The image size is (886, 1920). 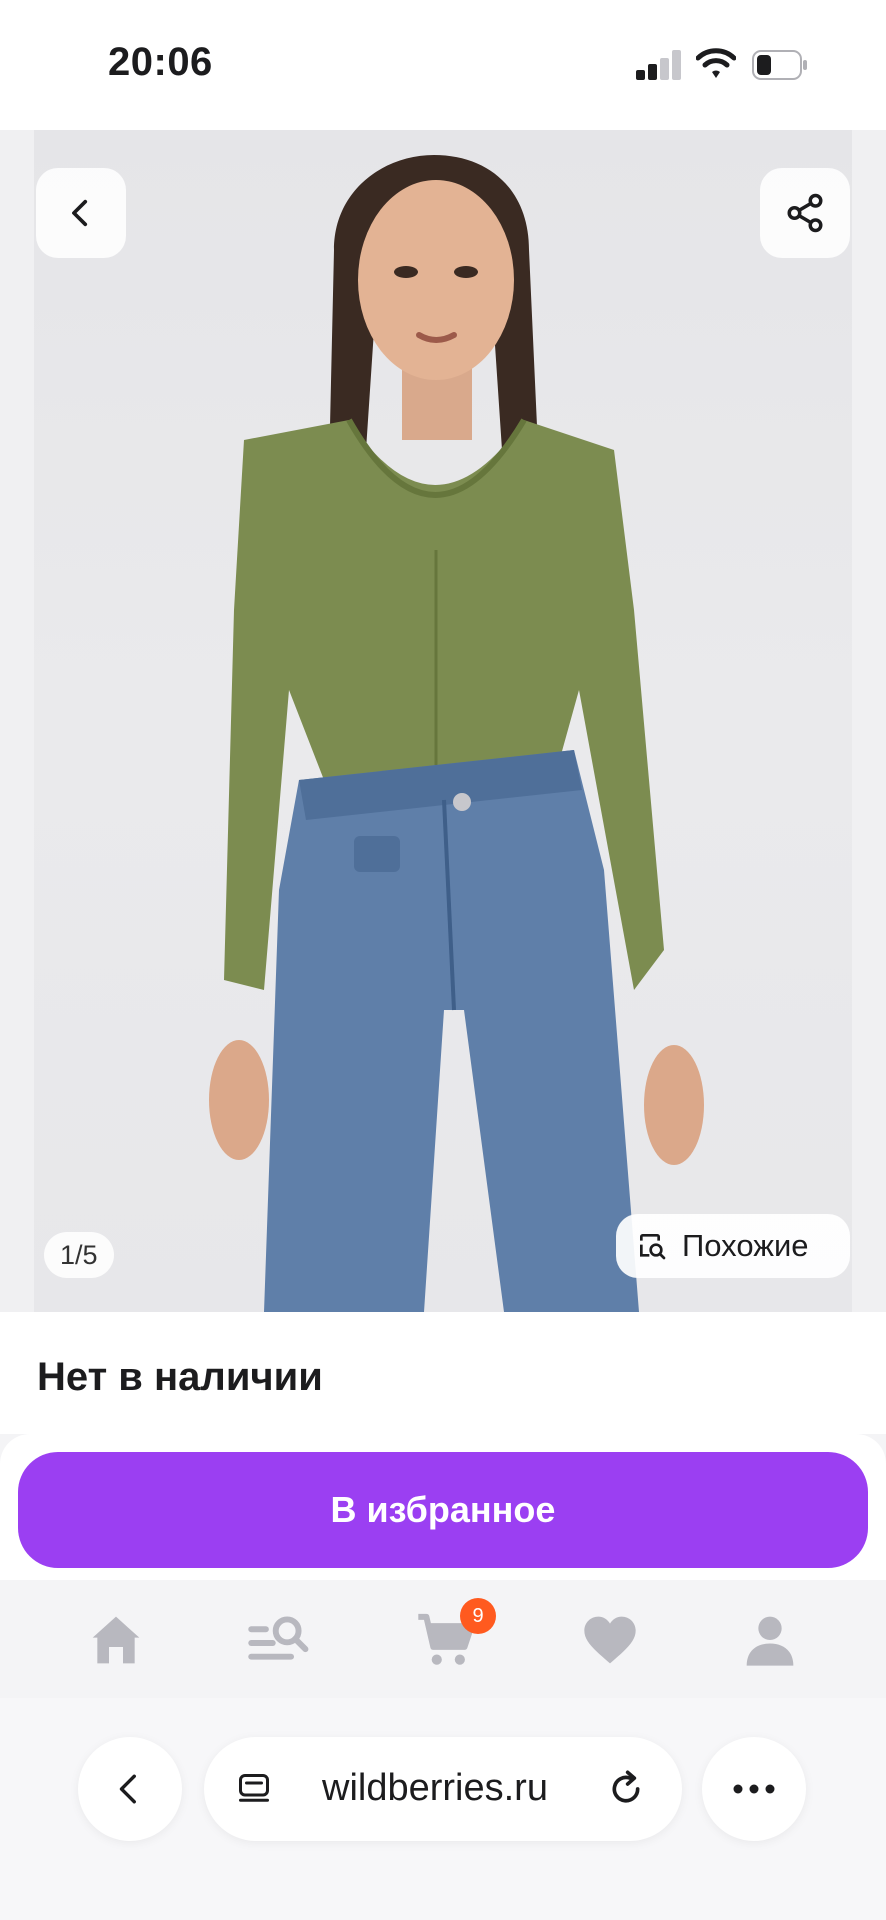 I want to click on more-icon, so click(x=754, y=1789).